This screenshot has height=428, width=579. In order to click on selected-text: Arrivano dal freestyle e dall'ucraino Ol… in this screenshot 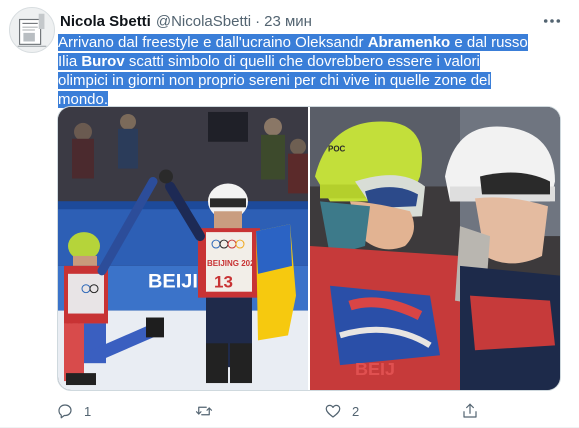, I will do `click(293, 71)`.